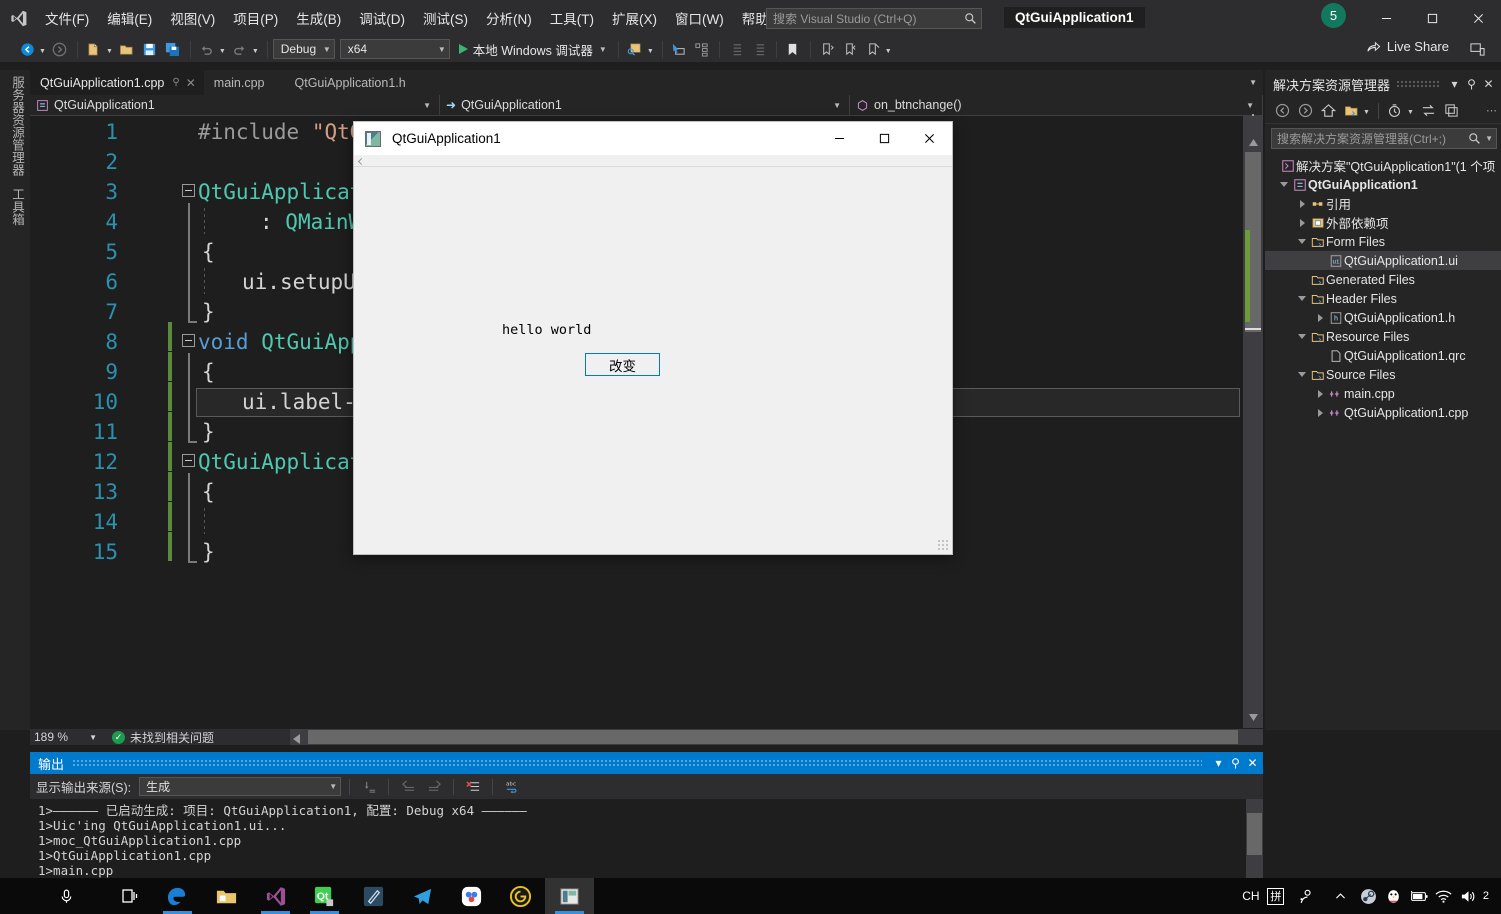  I want to click on undo-dropdown-icon: ▼, so click(222, 51).